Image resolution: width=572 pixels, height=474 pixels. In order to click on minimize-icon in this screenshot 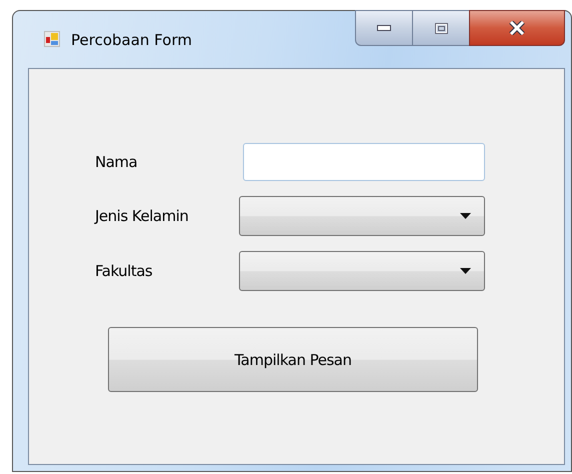, I will do `click(384, 28)`.